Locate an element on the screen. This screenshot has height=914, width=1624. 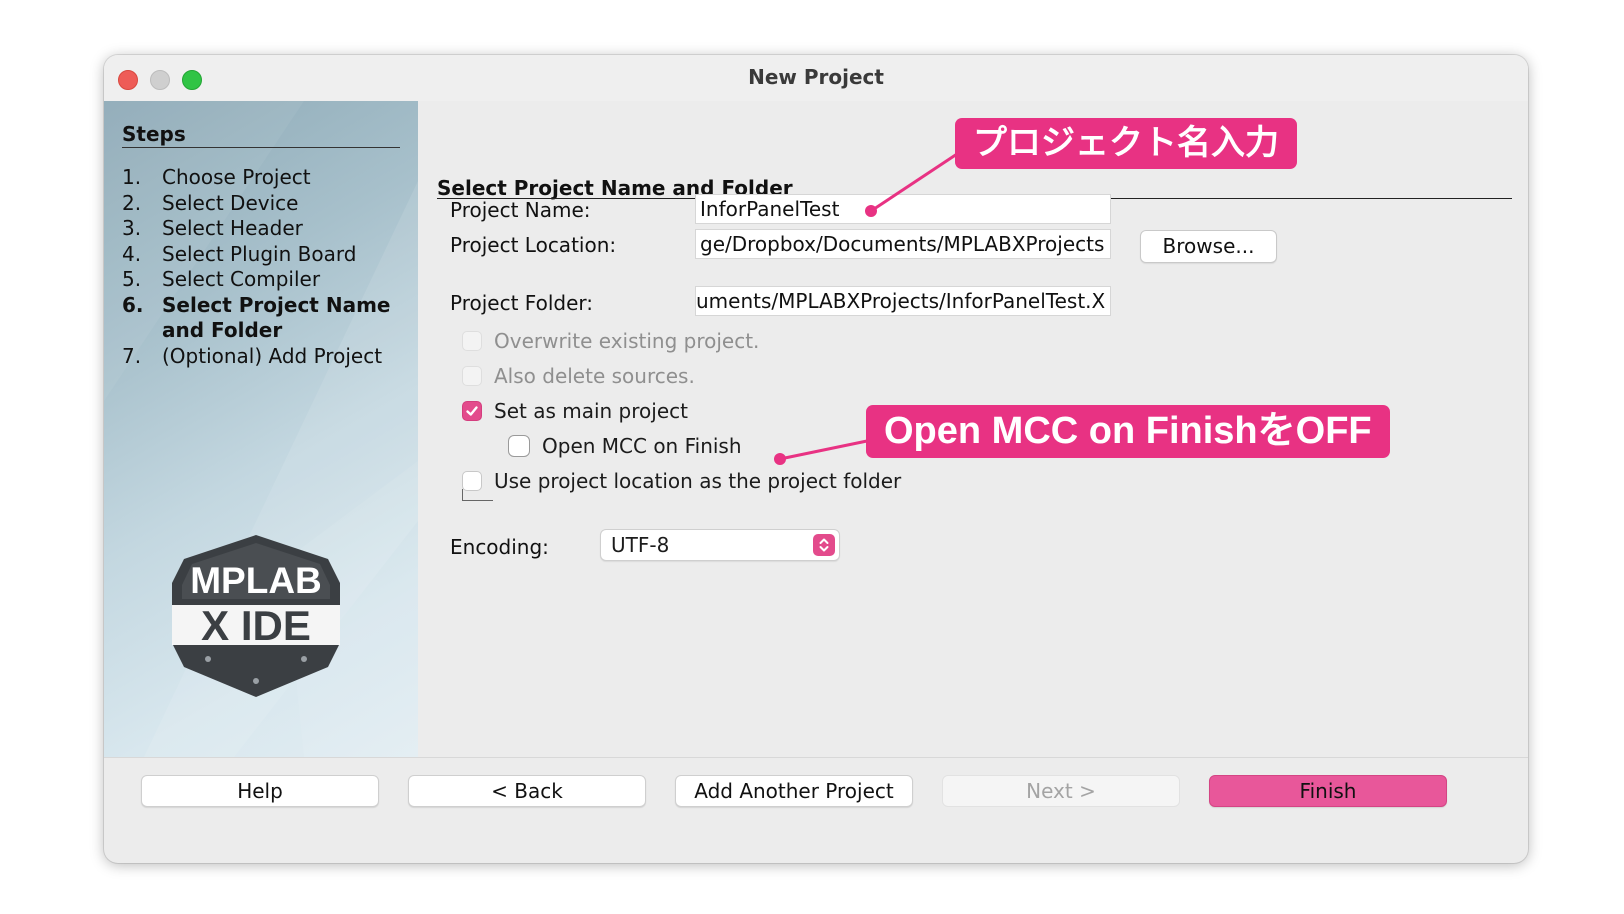
callout-open-mcc-off: Open MCC on FinishをOFF is located at coordinates (1128, 431).